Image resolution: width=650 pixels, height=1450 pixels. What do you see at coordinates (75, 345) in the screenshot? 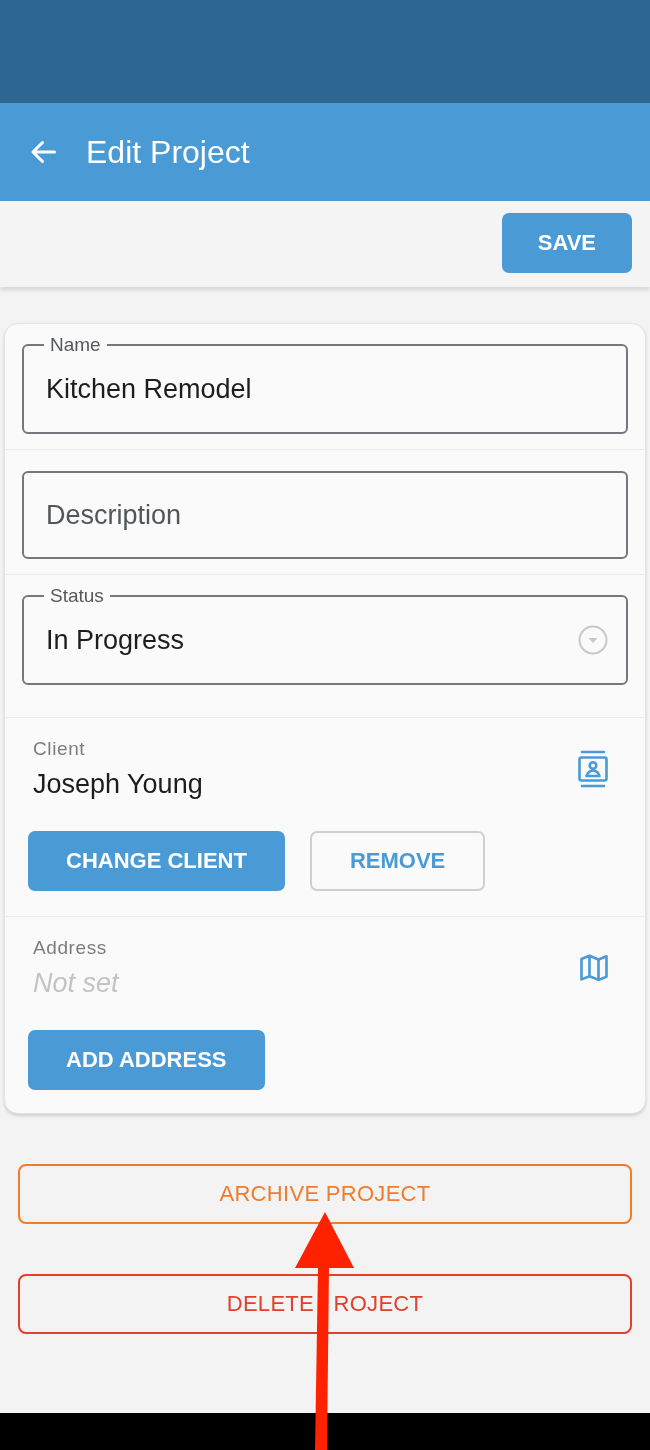
I see `field-label: Name` at bounding box center [75, 345].